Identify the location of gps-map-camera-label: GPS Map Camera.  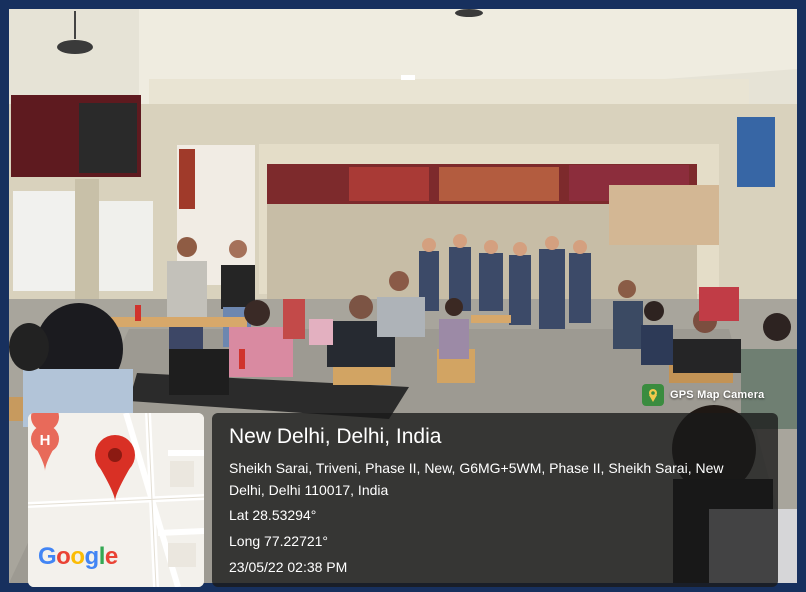
(717, 395).